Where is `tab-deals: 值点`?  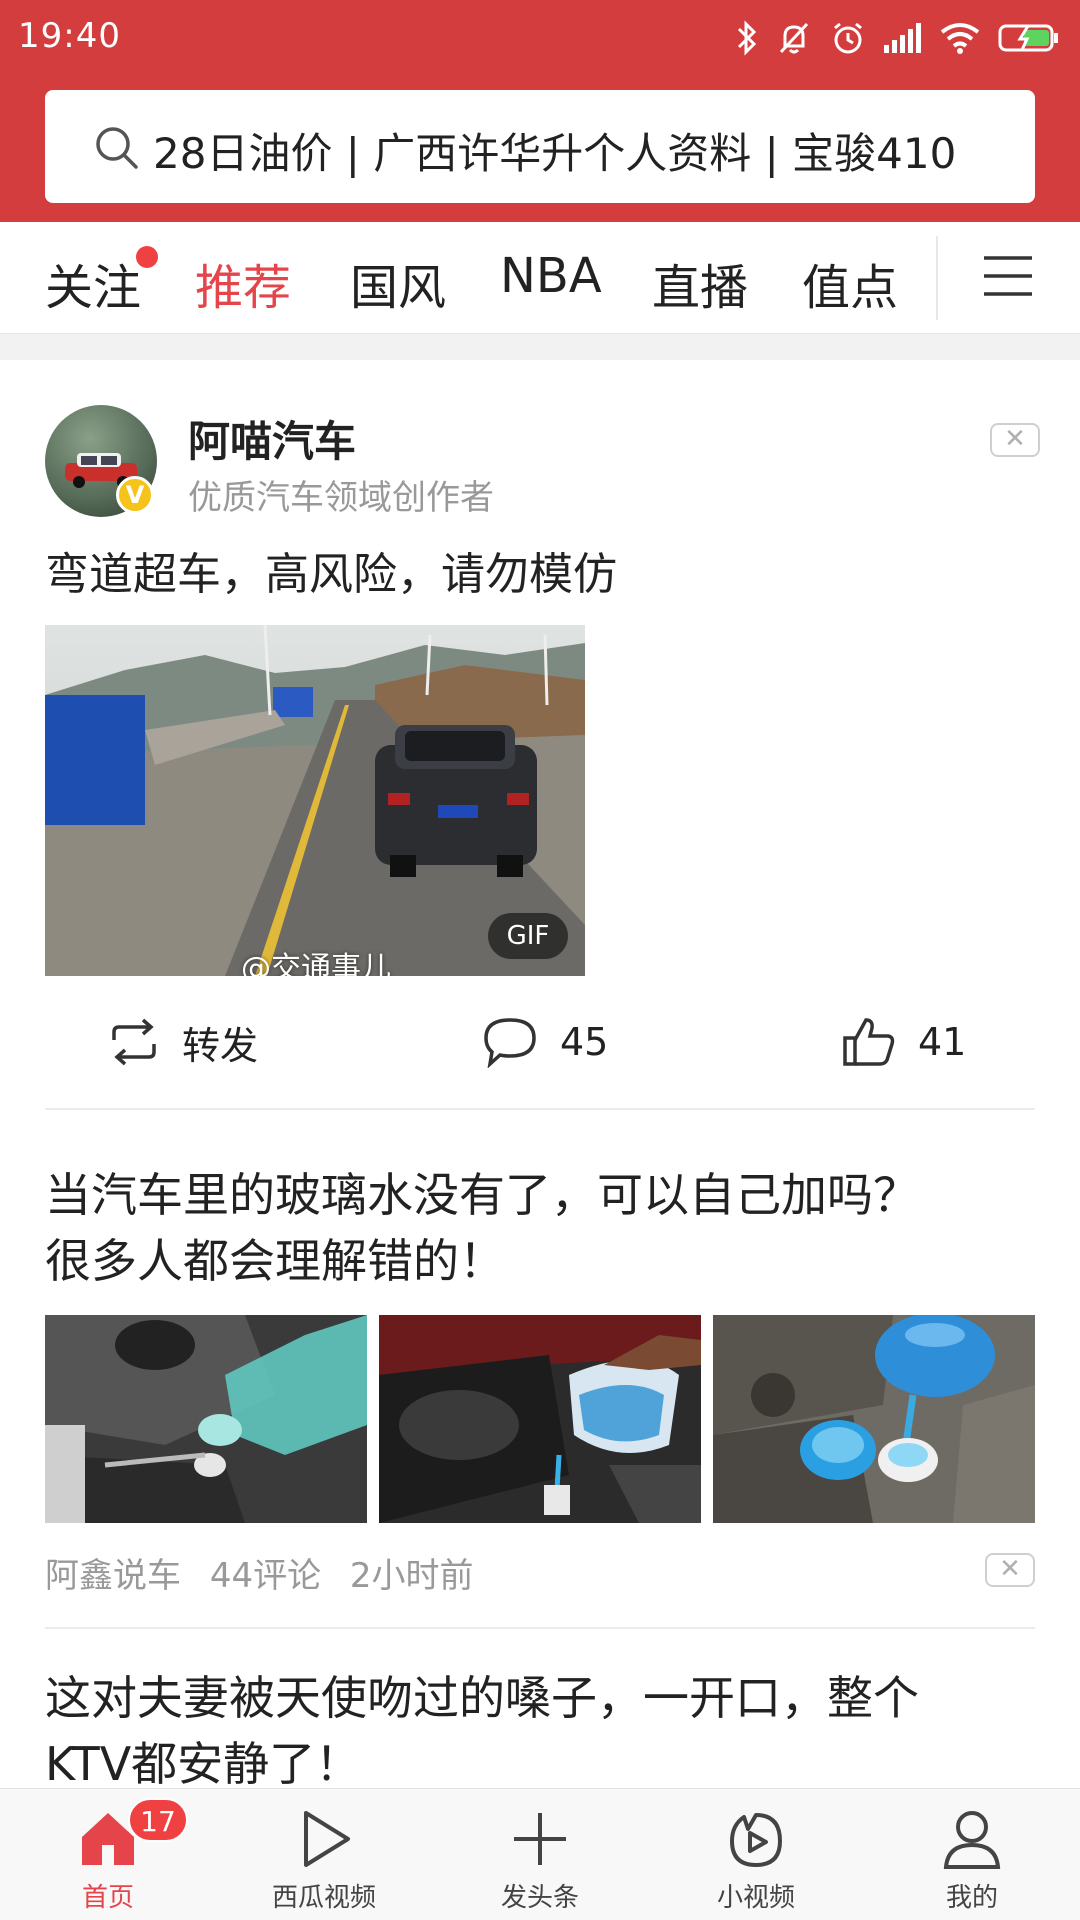
tab-deals: 值点 is located at coordinates (850, 283).